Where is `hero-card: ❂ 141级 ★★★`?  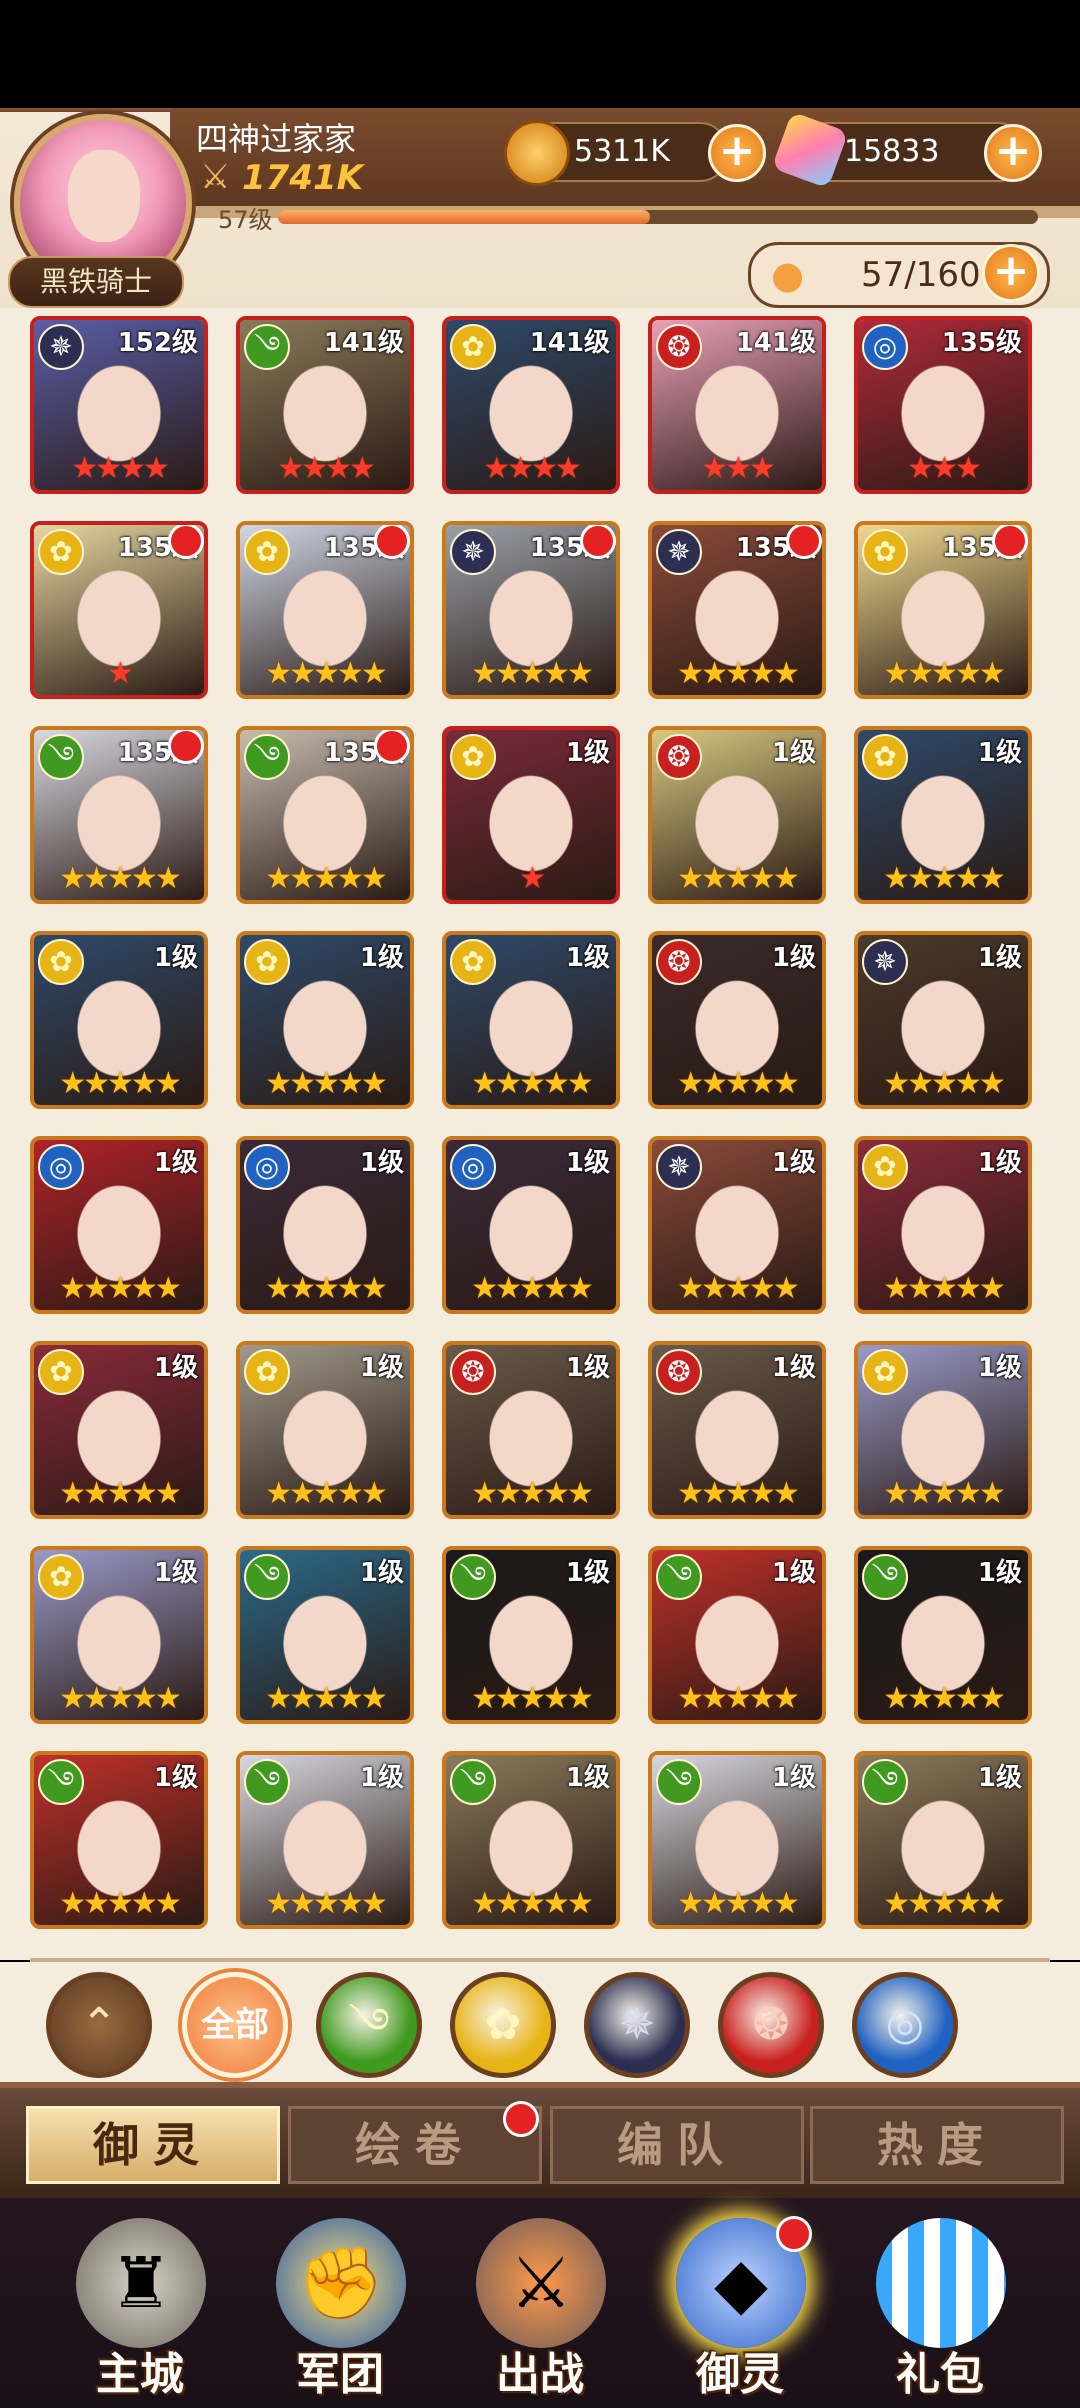 hero-card: ❂ 141级 ★★★ is located at coordinates (737, 405).